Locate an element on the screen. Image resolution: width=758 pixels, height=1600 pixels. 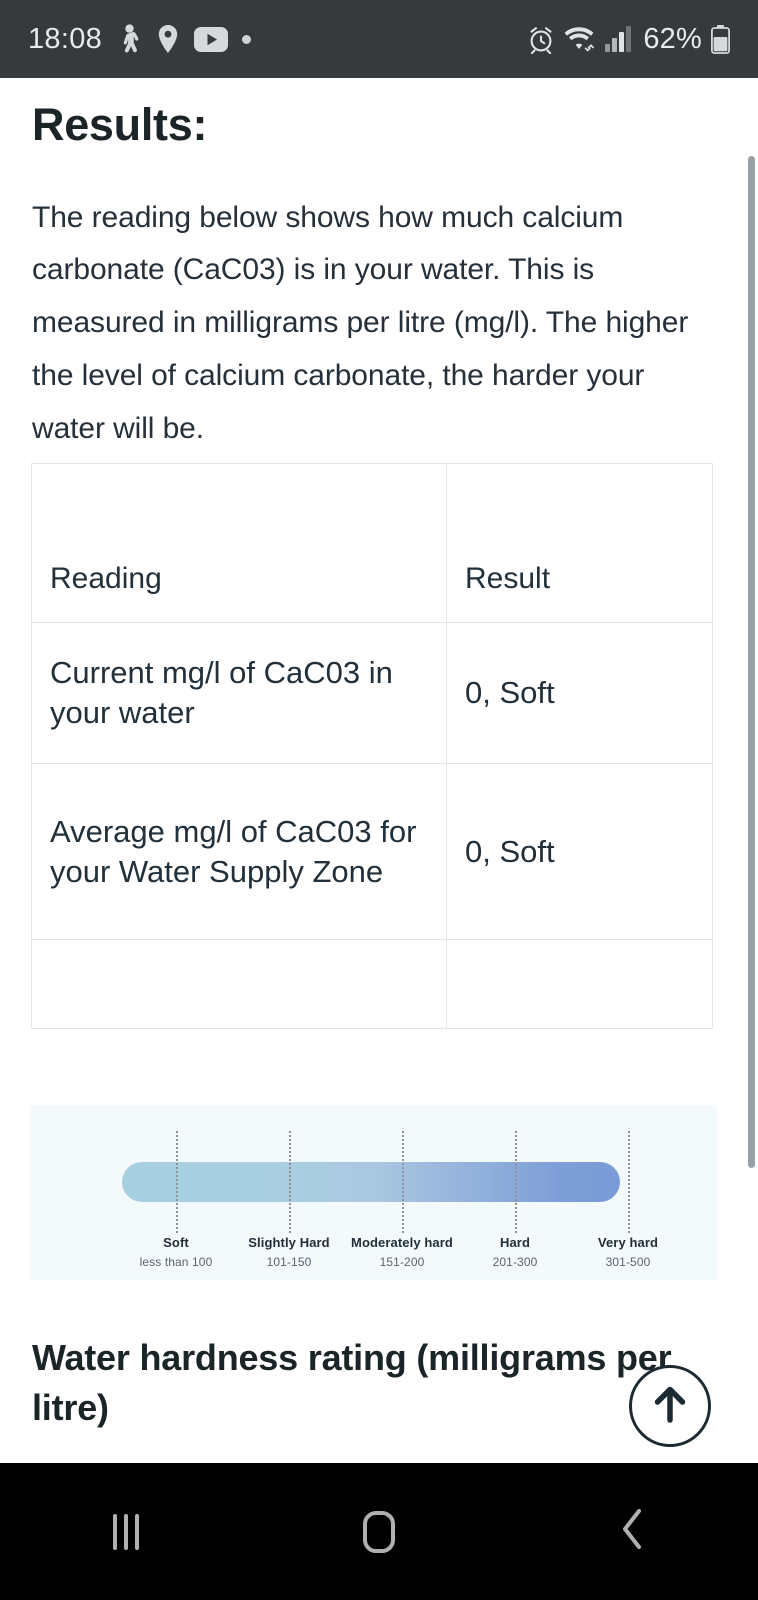
page-title: Results: is located at coordinates (120, 124).